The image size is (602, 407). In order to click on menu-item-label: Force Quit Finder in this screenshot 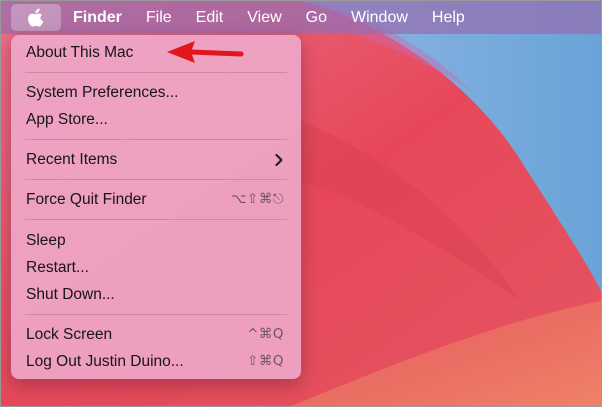, I will do `click(86, 199)`.